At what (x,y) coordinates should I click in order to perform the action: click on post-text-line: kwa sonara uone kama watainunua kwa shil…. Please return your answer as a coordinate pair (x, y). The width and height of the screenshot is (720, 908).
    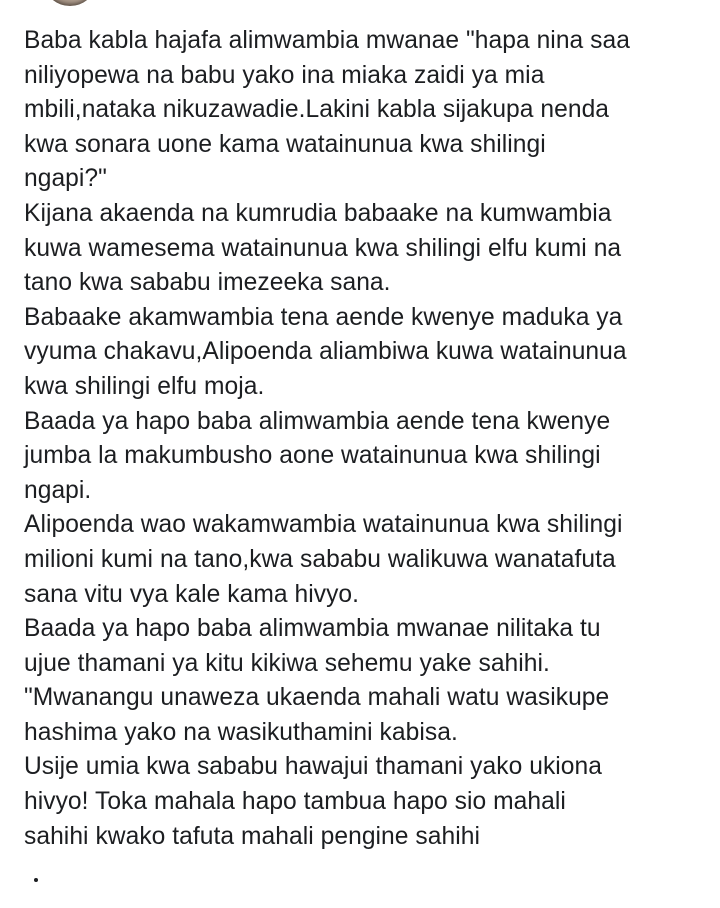
    Looking at the image, I should click on (285, 144).